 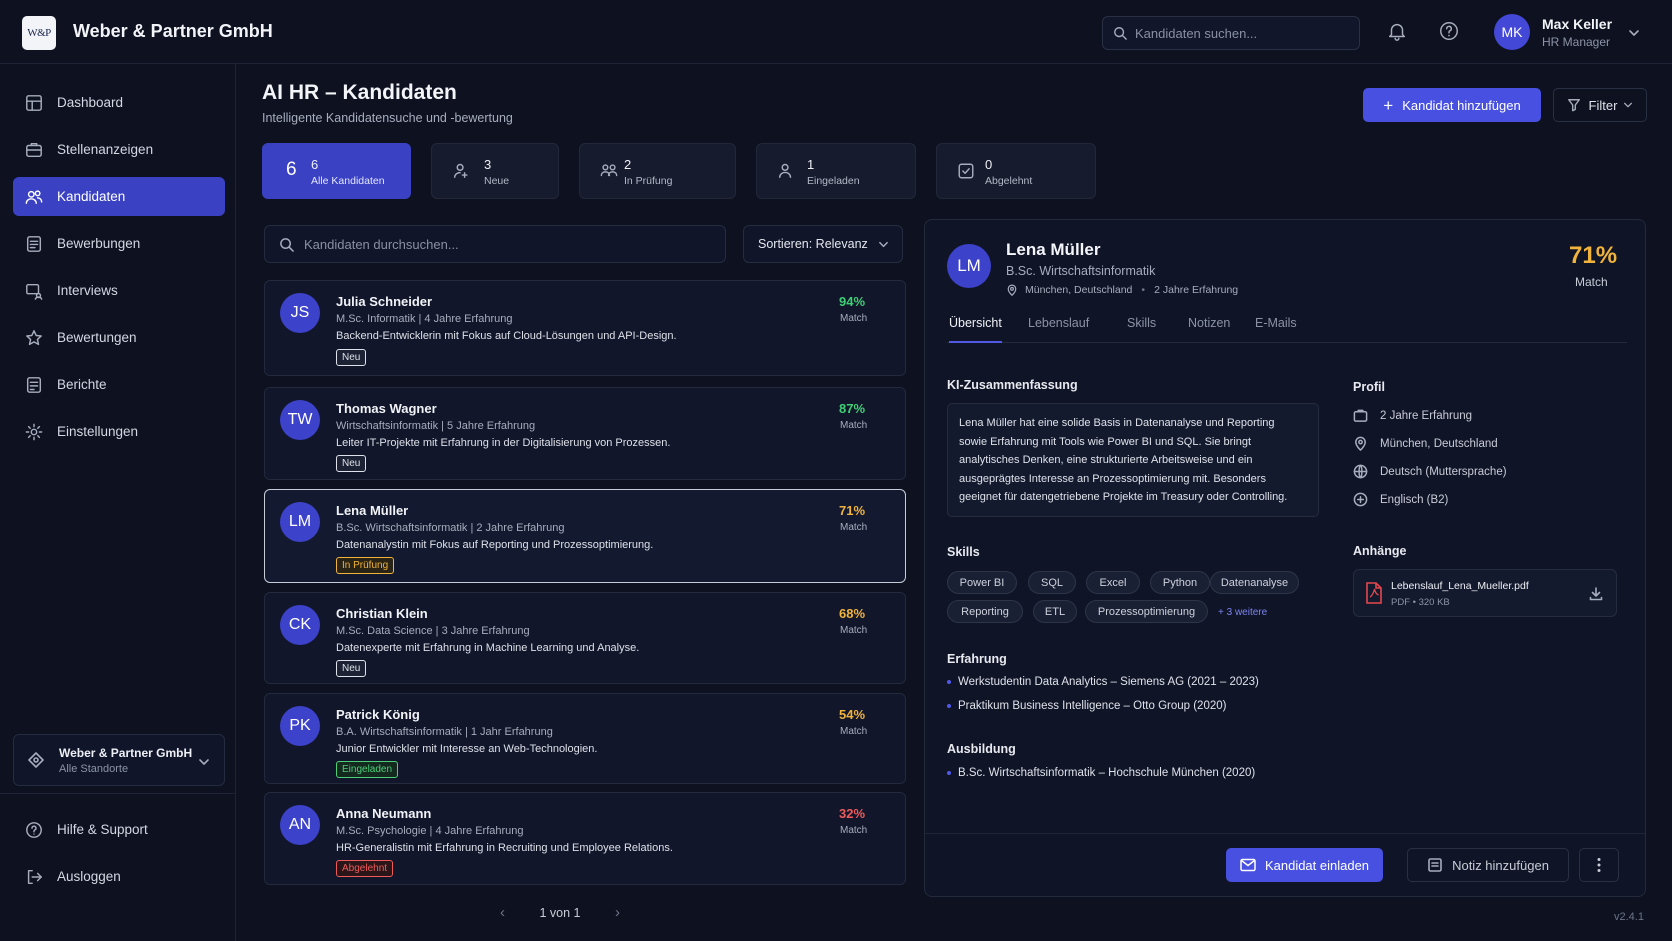 I want to click on filter-button: Filter, so click(x=1600, y=105).